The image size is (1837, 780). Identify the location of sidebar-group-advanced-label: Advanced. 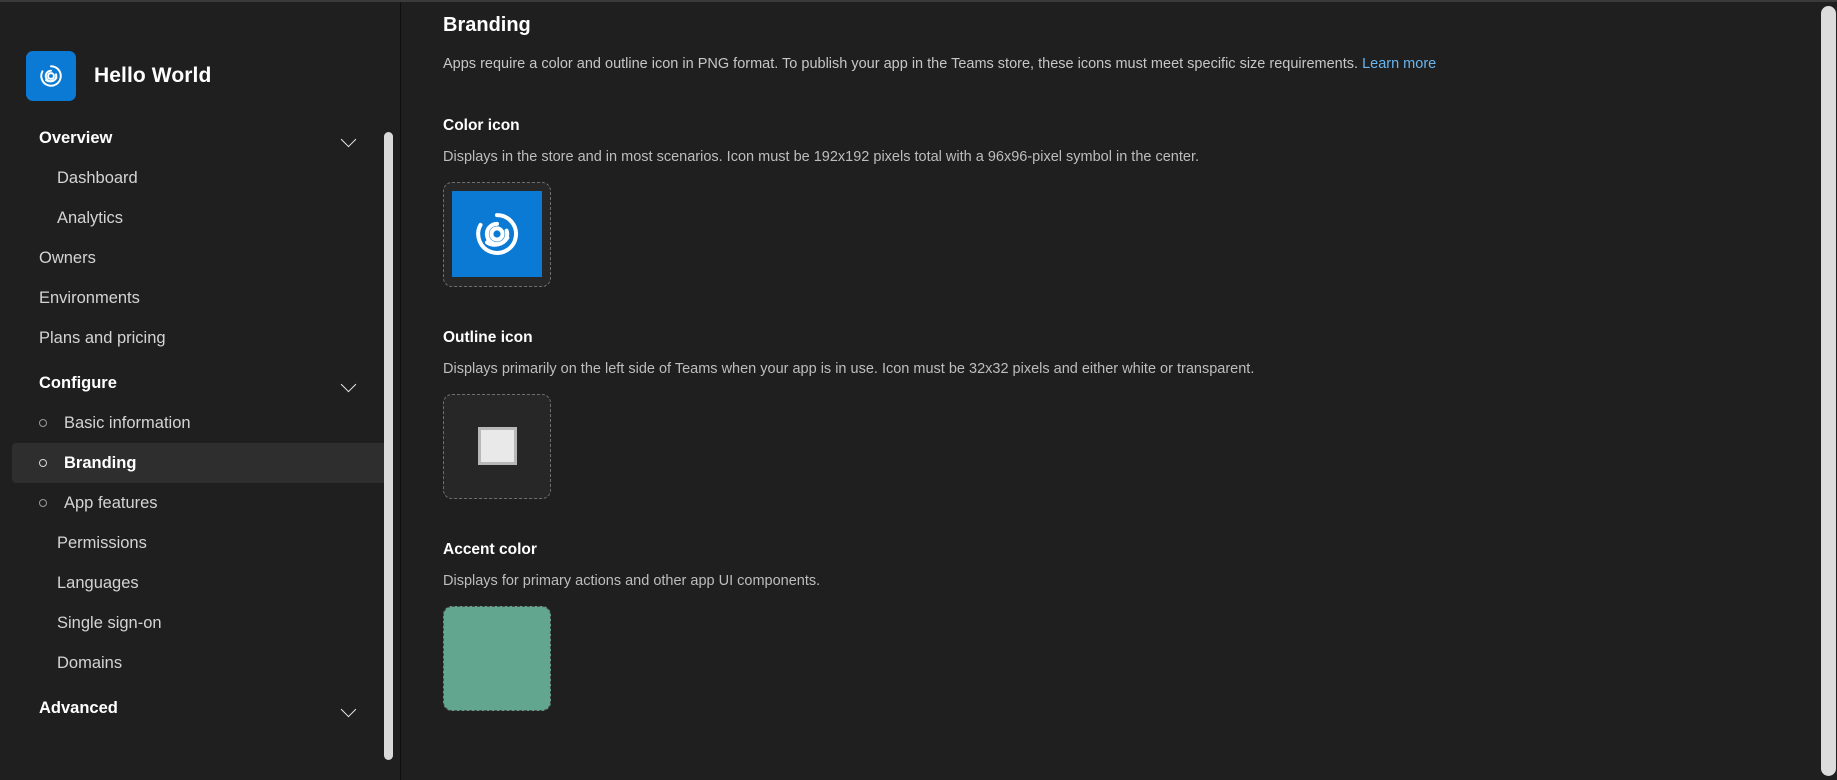
(78, 707).